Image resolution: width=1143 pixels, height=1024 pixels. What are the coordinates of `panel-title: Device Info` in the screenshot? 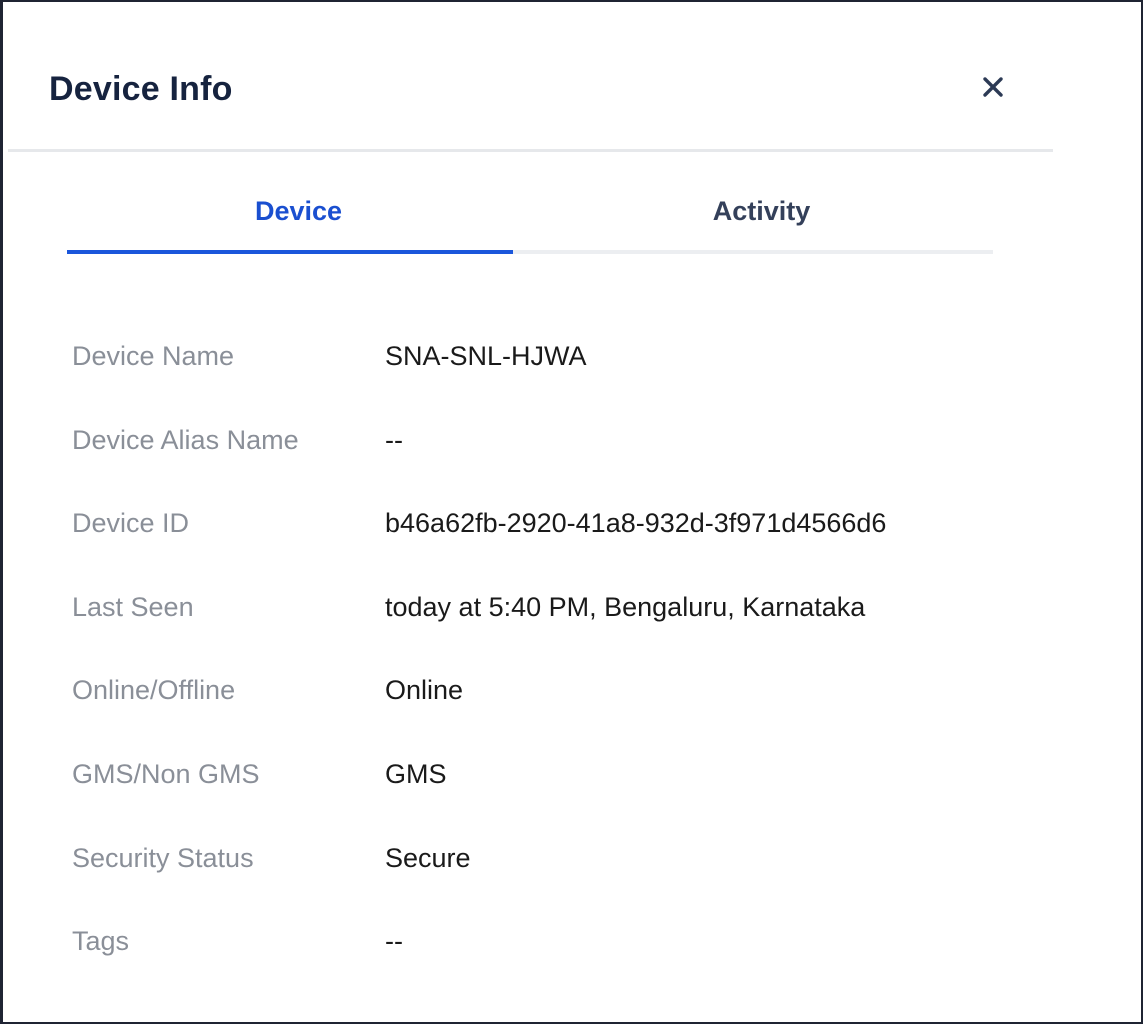 It's located at (141, 89).